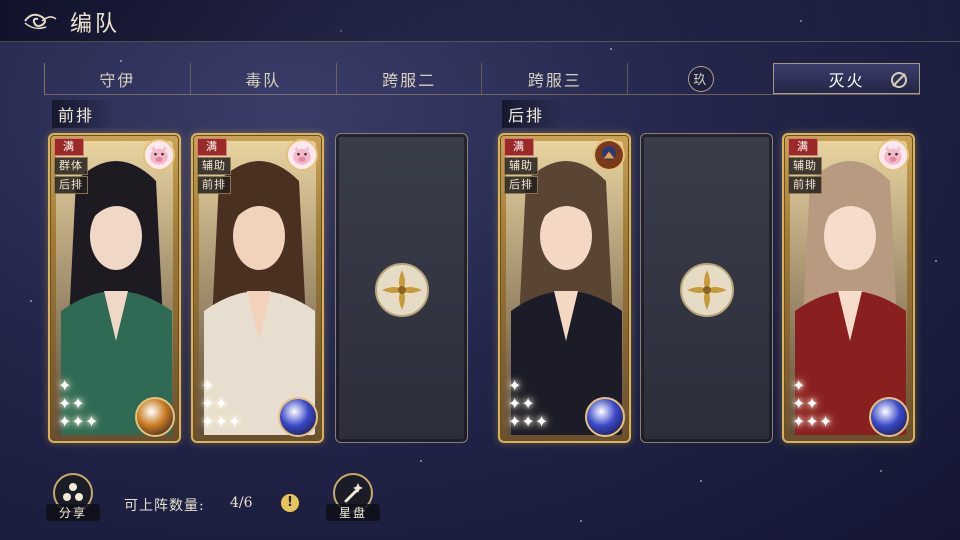  Describe the element at coordinates (353, 497) in the screenshot. I see `star-disk-button: 星盘` at that location.